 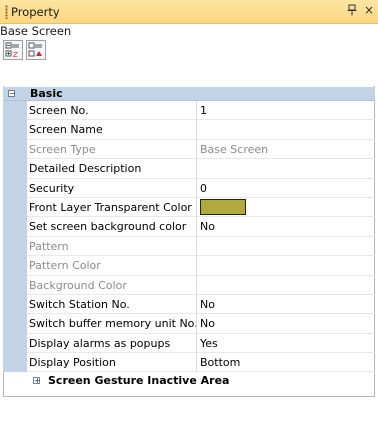 I want to click on property-name: Background Color, so click(x=112, y=285).